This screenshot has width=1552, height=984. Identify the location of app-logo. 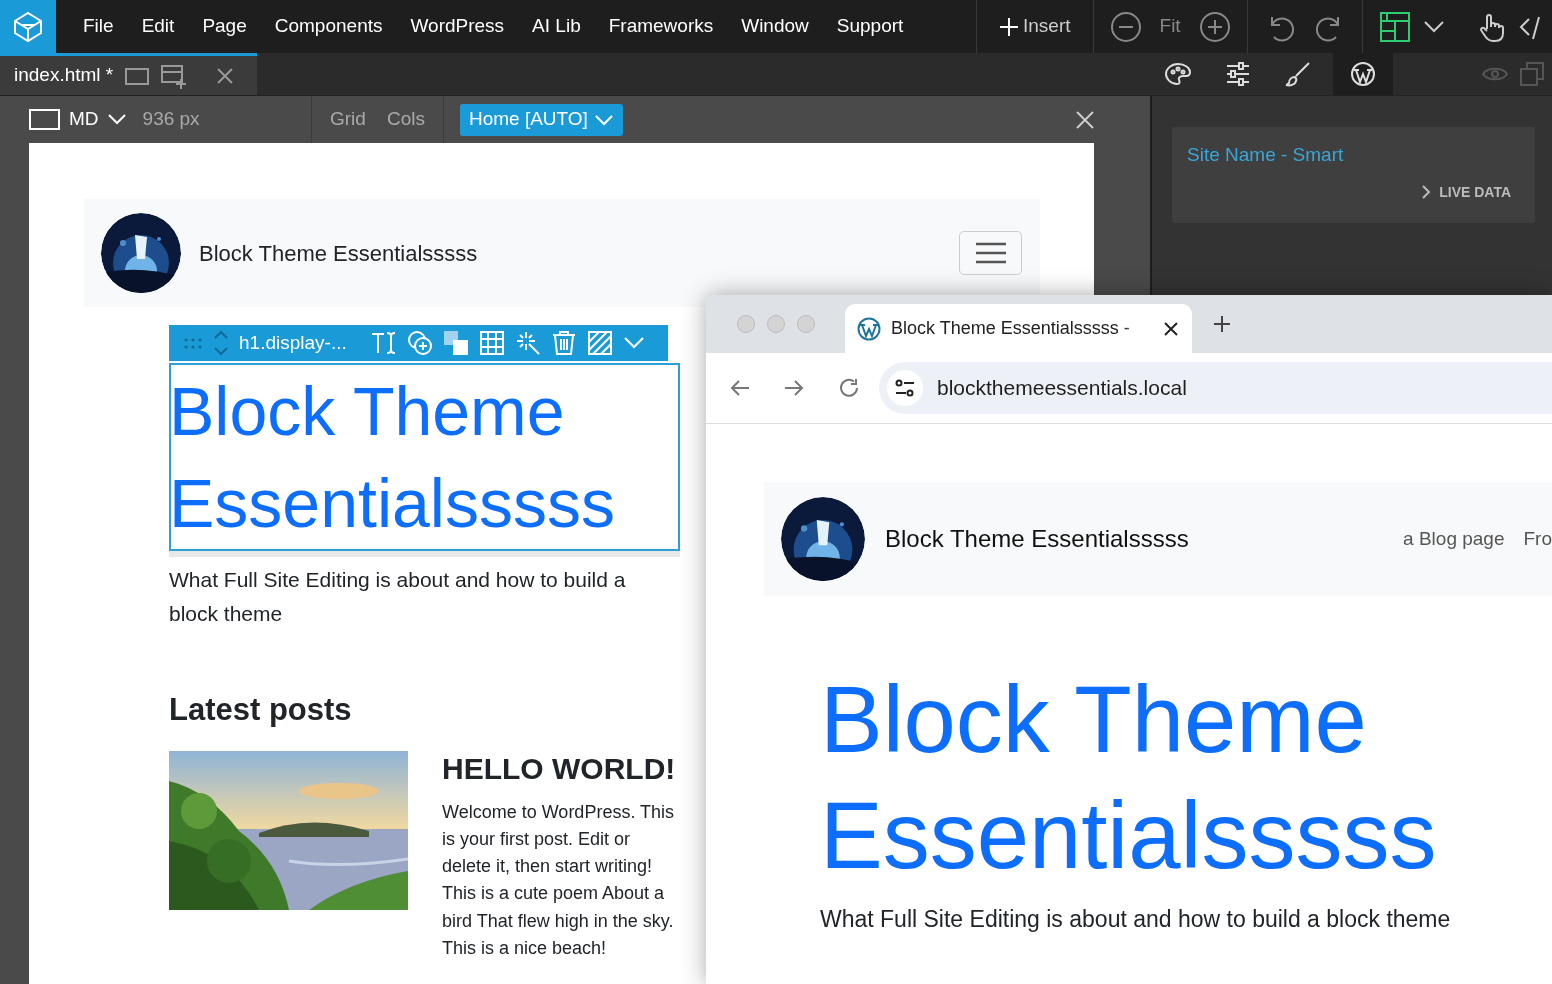
(28, 26).